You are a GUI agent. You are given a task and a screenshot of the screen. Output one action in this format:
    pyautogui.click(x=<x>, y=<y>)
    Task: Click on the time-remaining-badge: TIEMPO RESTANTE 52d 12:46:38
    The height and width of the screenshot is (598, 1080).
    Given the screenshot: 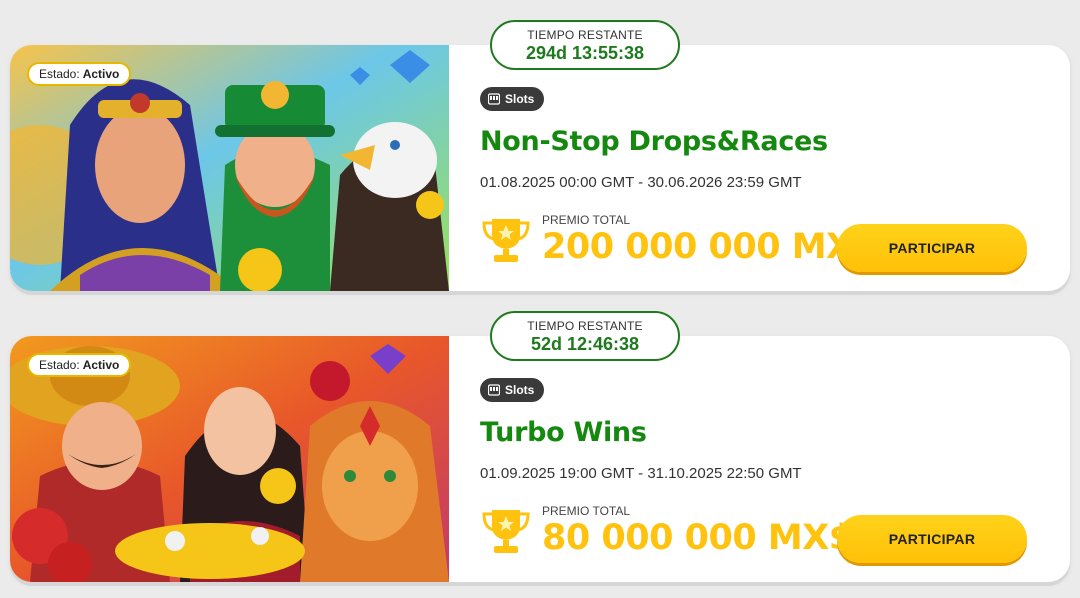 What is the action you would take?
    pyautogui.click(x=585, y=336)
    